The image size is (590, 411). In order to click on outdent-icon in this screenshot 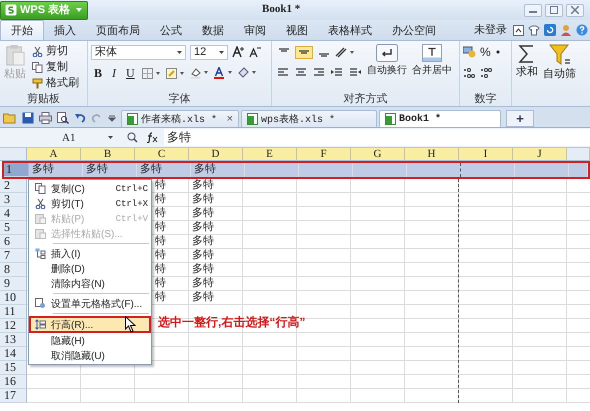, I will do `click(355, 73)`.